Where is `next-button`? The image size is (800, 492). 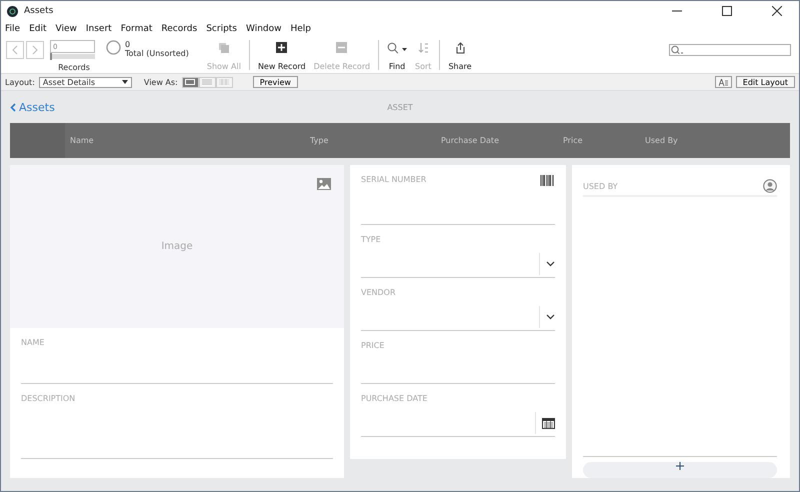 next-button is located at coordinates (35, 50).